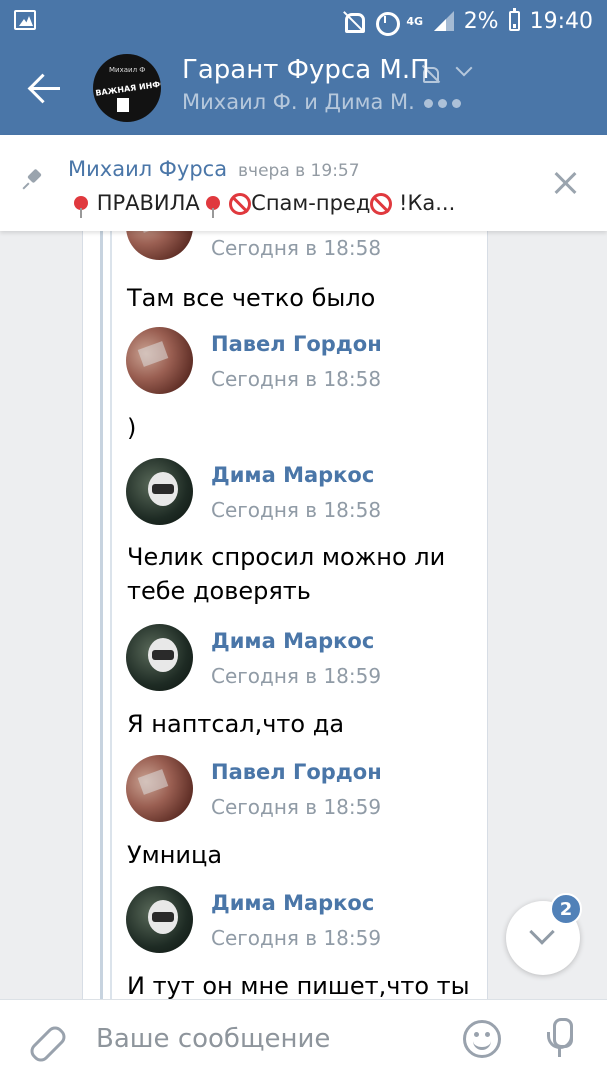  I want to click on status-bar: 4G 2% 19:40, so click(303, 21).